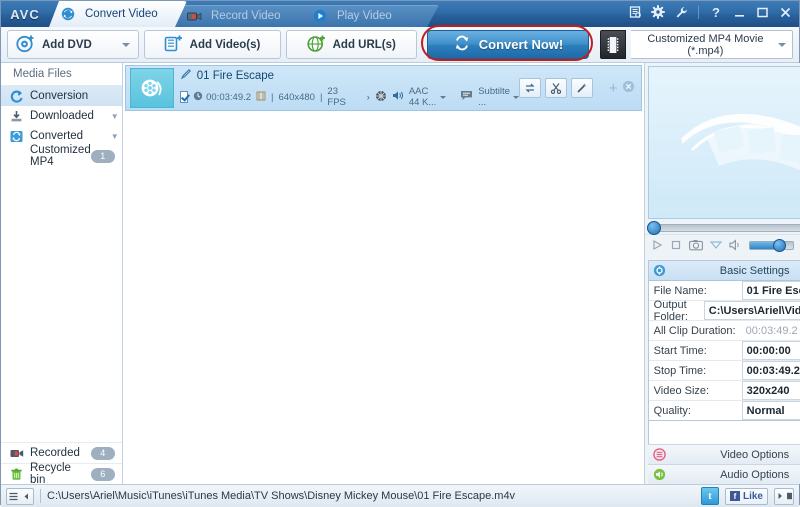 The image size is (800, 507). I want to click on app-logo: AVC, so click(25, 14).